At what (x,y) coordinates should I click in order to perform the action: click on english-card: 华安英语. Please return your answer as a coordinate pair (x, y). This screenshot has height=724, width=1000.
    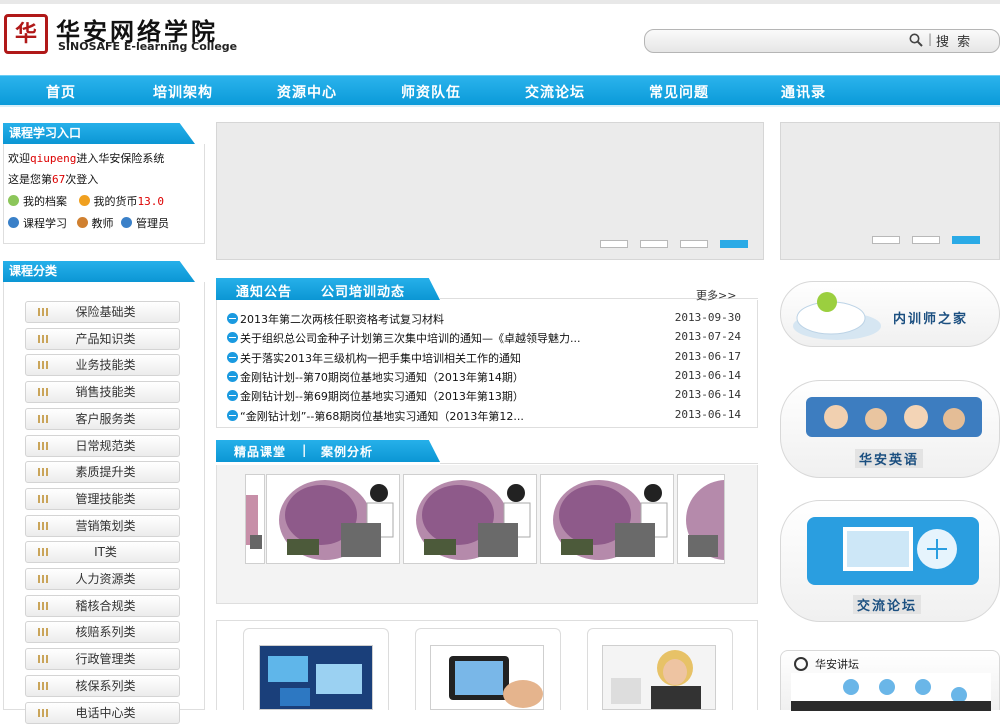
    Looking at the image, I should click on (890, 429).